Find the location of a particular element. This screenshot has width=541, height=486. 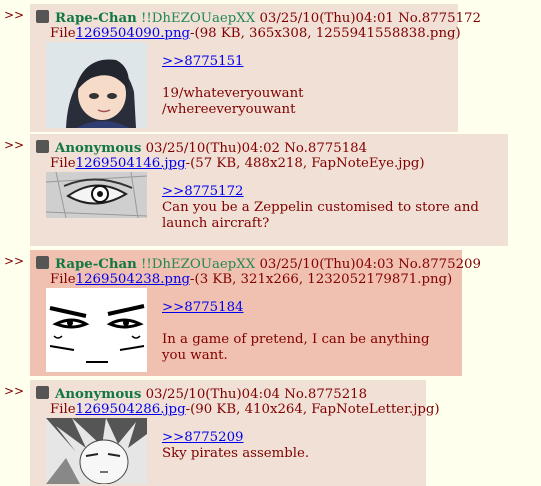

file-info: -(57 KB, 488x218, FapNoteEye.jpg) is located at coordinates (305, 163).